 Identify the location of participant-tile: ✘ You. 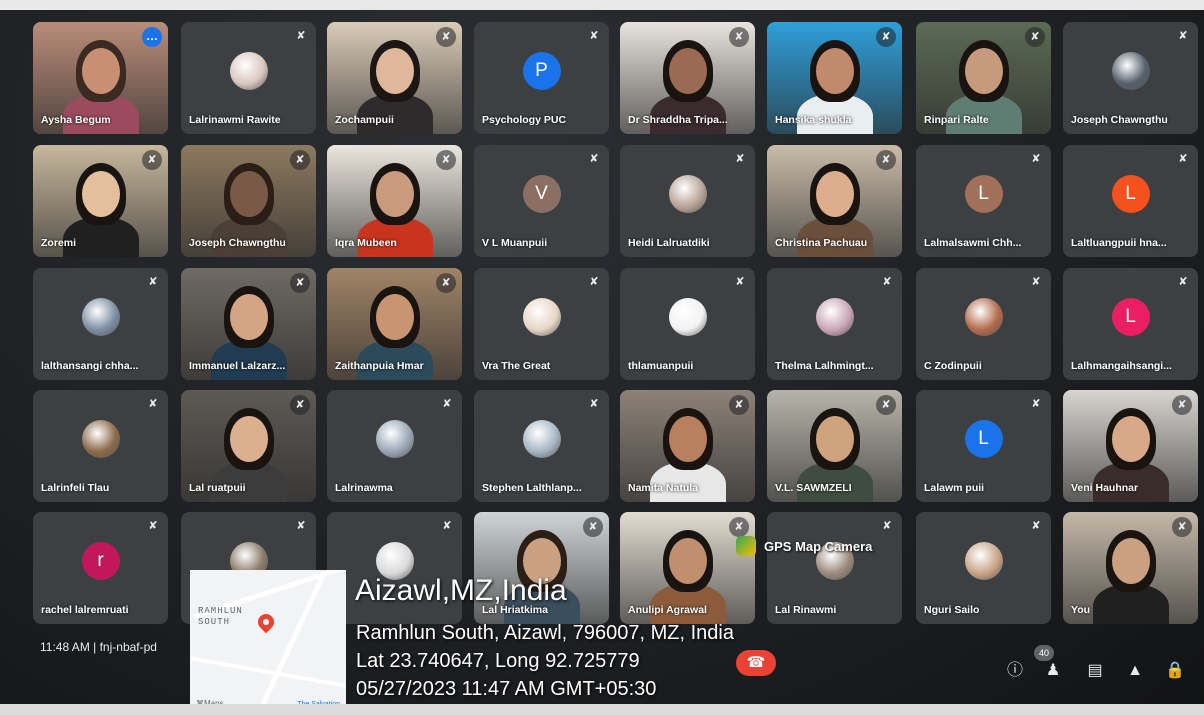
(1130, 568).